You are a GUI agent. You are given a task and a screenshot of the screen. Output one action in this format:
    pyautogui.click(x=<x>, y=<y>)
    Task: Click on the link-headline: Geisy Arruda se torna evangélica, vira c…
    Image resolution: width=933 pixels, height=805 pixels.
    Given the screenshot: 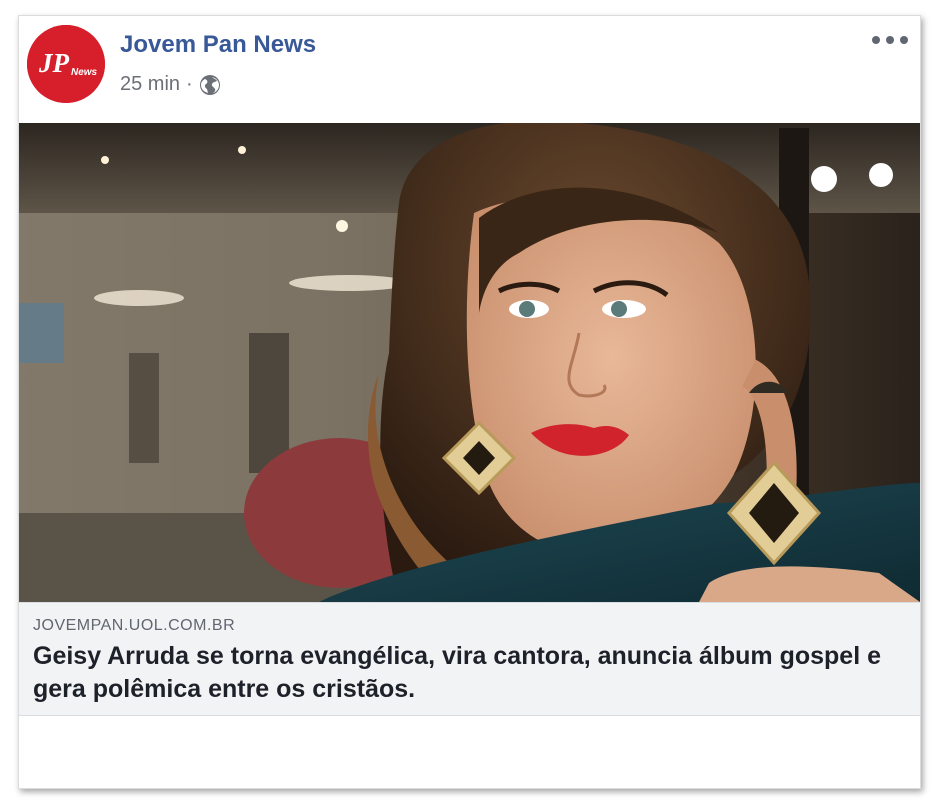 What is the action you would take?
    pyautogui.click(x=468, y=673)
    